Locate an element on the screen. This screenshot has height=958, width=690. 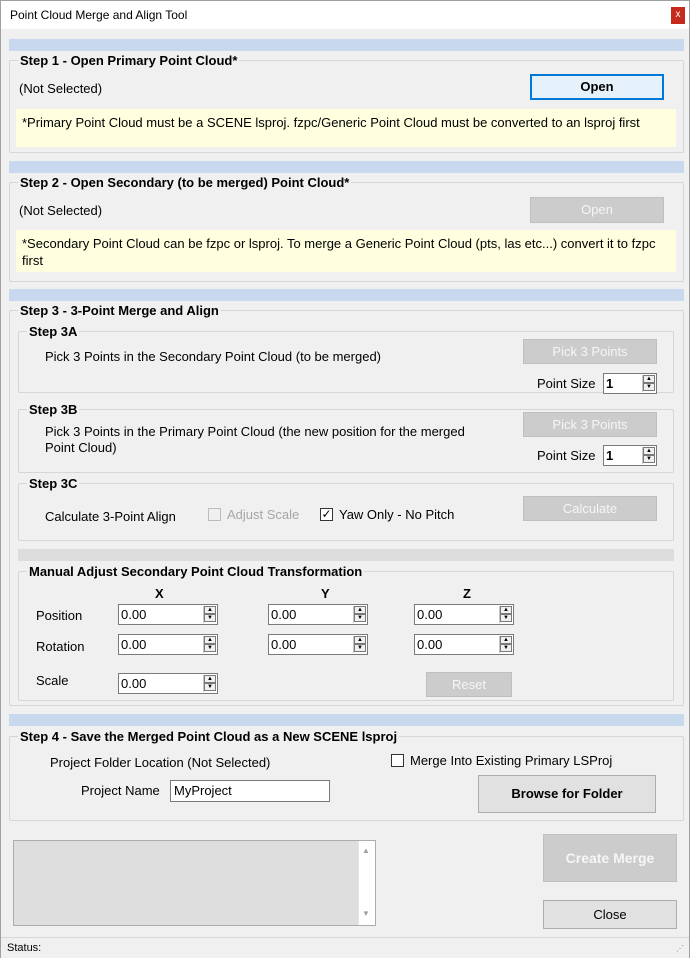
position-x-input: 0.00 ▲ ▼ is located at coordinates (168, 614).